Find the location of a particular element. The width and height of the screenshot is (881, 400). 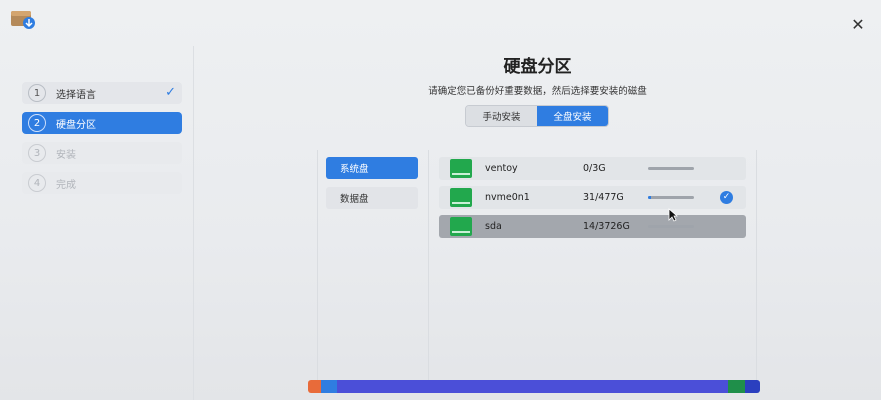

page-title: 硬盘分区 is located at coordinates (537, 67).